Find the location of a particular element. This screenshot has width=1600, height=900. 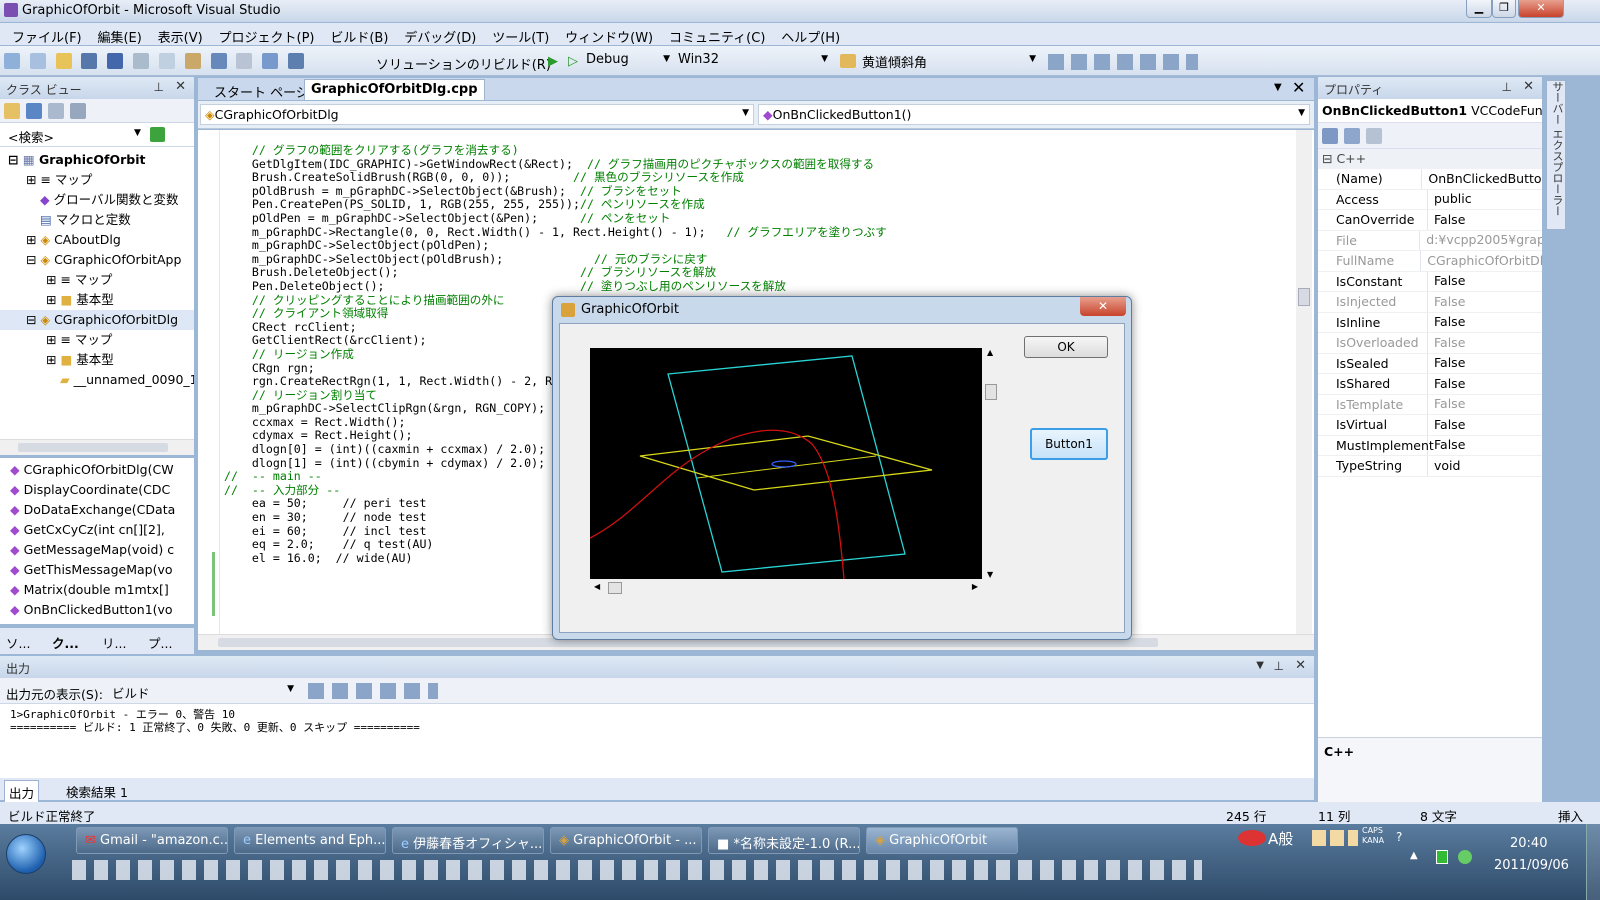

property-row: IsConstant False is located at coordinates (1430, 281).